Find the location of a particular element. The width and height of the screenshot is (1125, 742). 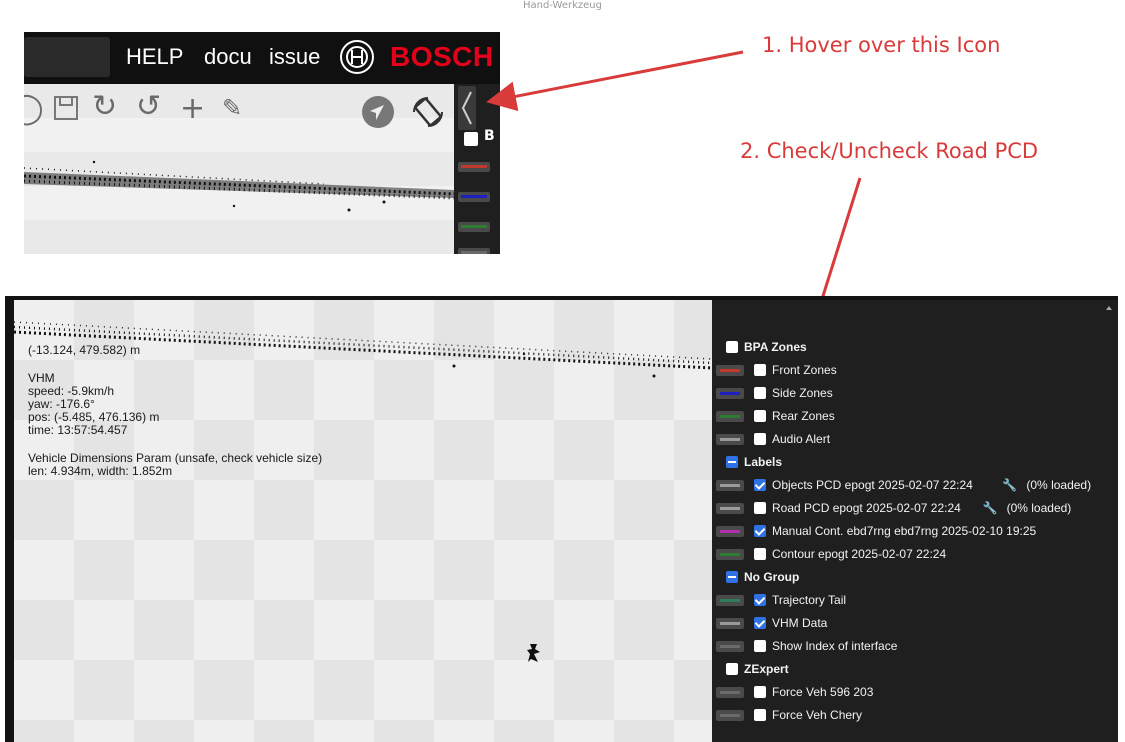

layer-row-audio-alert: Audio Alert is located at coordinates (915, 439).